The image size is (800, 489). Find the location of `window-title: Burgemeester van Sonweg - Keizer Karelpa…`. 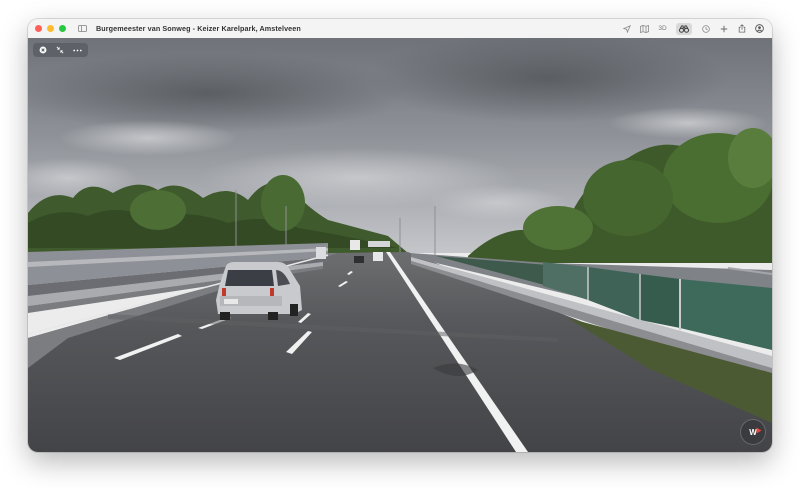

window-title: Burgemeester van Sonweg - Keizer Karelpa… is located at coordinates (198, 28).